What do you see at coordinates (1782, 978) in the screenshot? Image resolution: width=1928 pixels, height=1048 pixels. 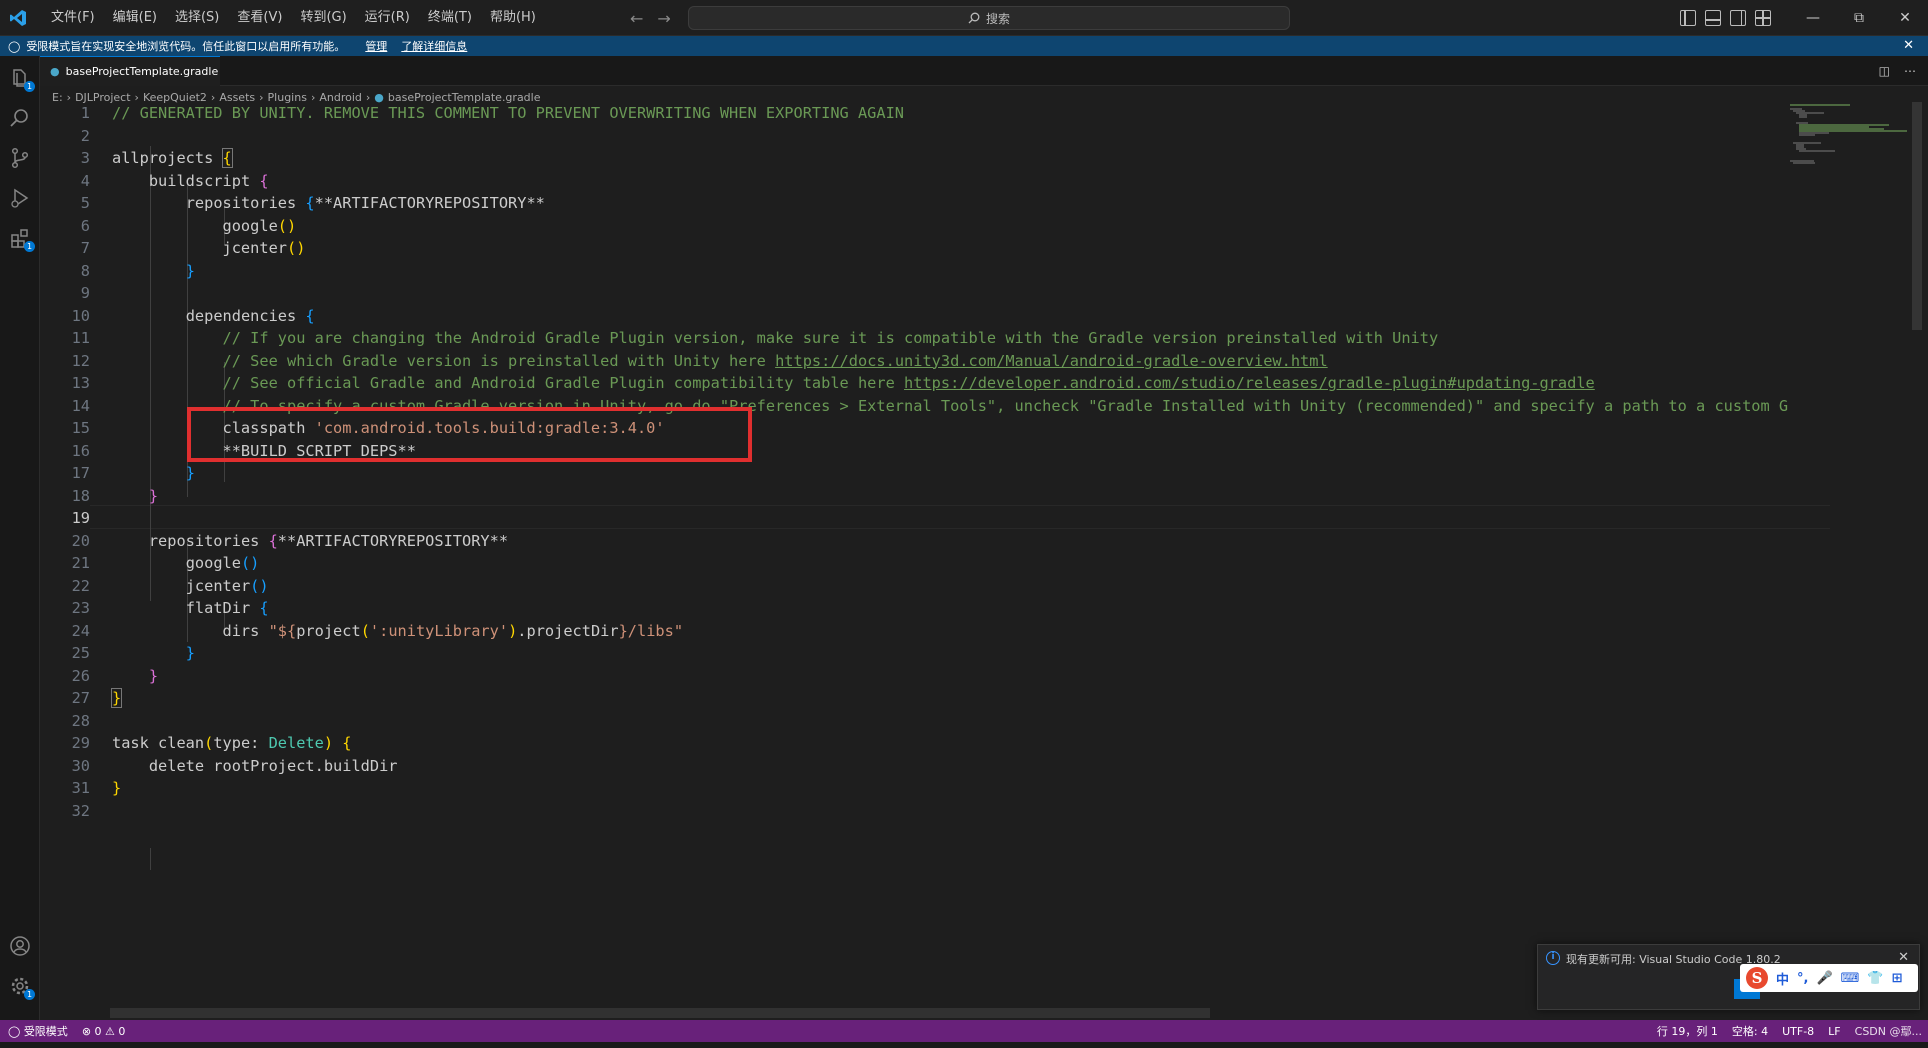 I see `ime-chinese-mode: 中` at bounding box center [1782, 978].